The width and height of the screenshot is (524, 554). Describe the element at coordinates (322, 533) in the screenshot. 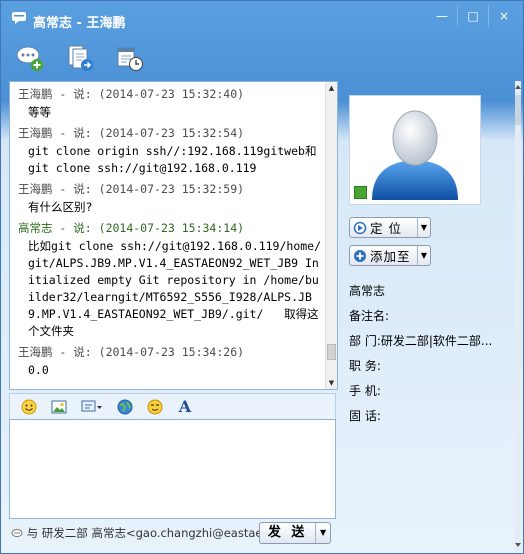

I see `send-options-chevron-icon: ▼` at that location.